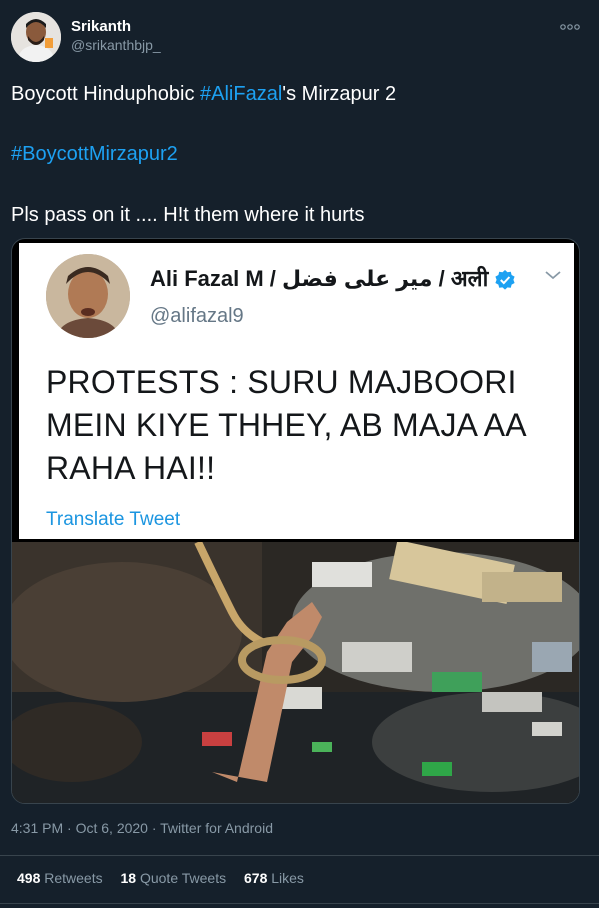  What do you see at coordinates (113, 519) in the screenshot?
I see `translate-tweet-link: Translate Tweet` at bounding box center [113, 519].